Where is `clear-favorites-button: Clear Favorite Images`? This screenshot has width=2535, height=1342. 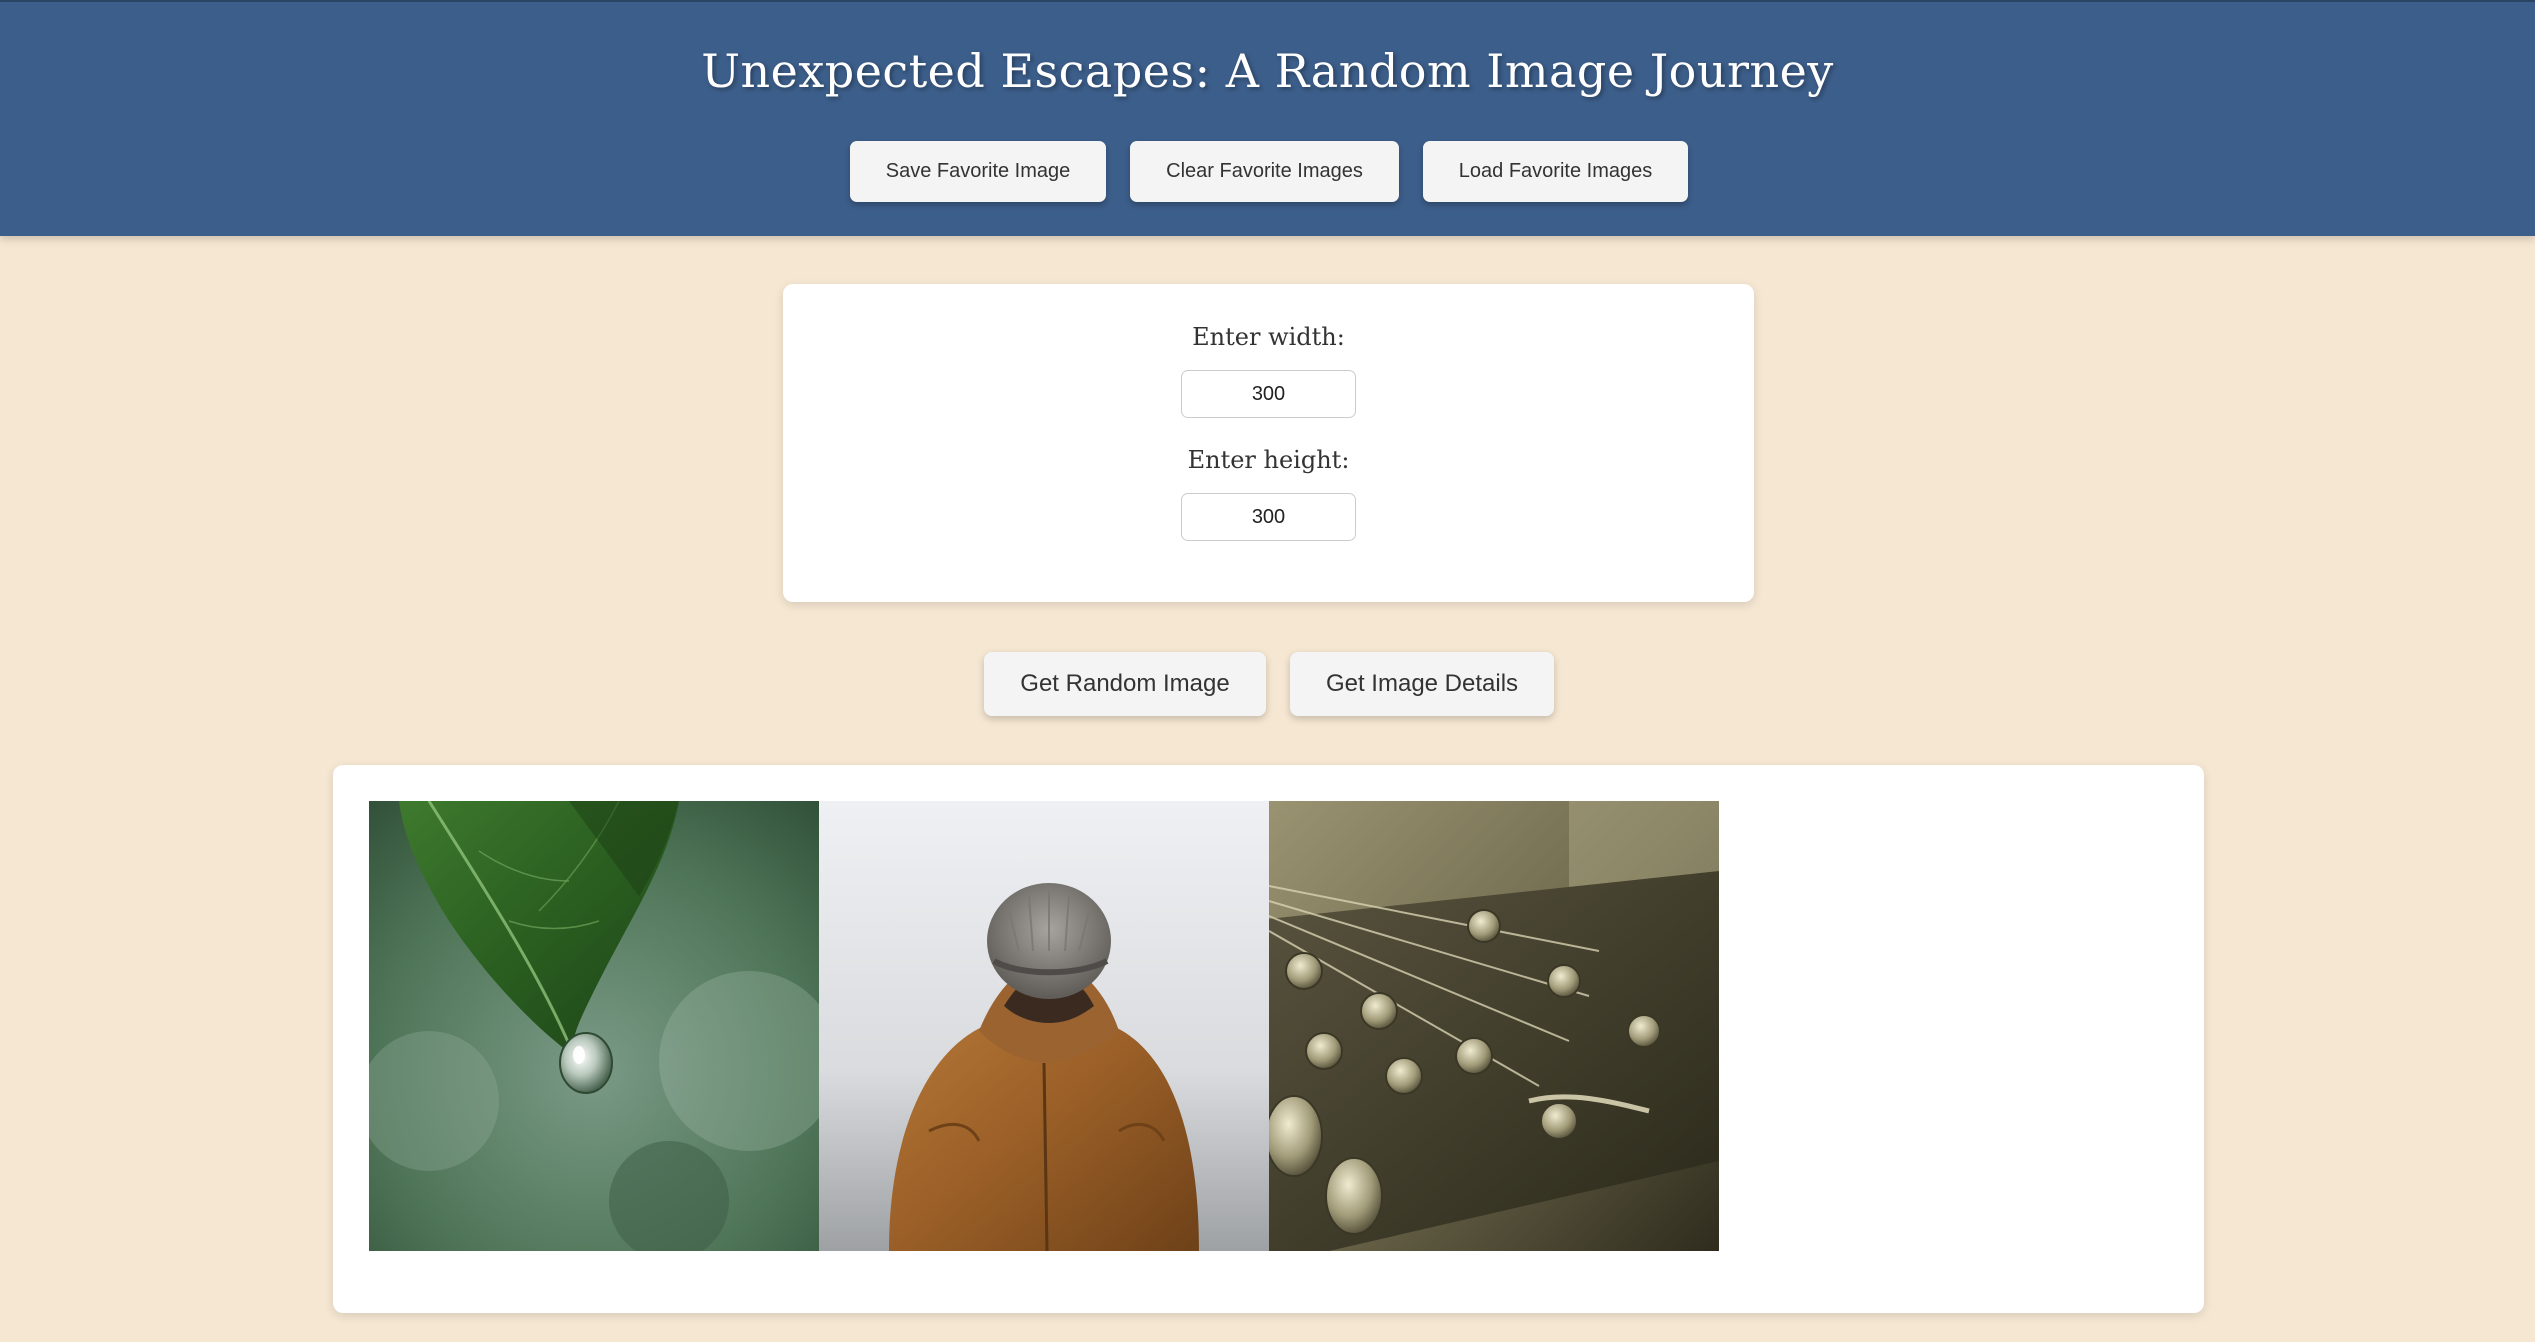 clear-favorites-button: Clear Favorite Images is located at coordinates (1264, 171).